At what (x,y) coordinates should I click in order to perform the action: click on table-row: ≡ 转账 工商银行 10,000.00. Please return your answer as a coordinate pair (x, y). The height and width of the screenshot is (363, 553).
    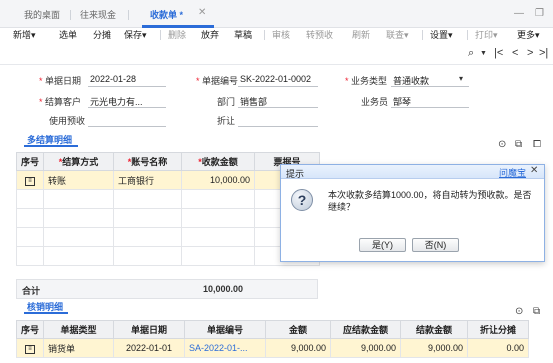
    Looking at the image, I should click on (168, 180).